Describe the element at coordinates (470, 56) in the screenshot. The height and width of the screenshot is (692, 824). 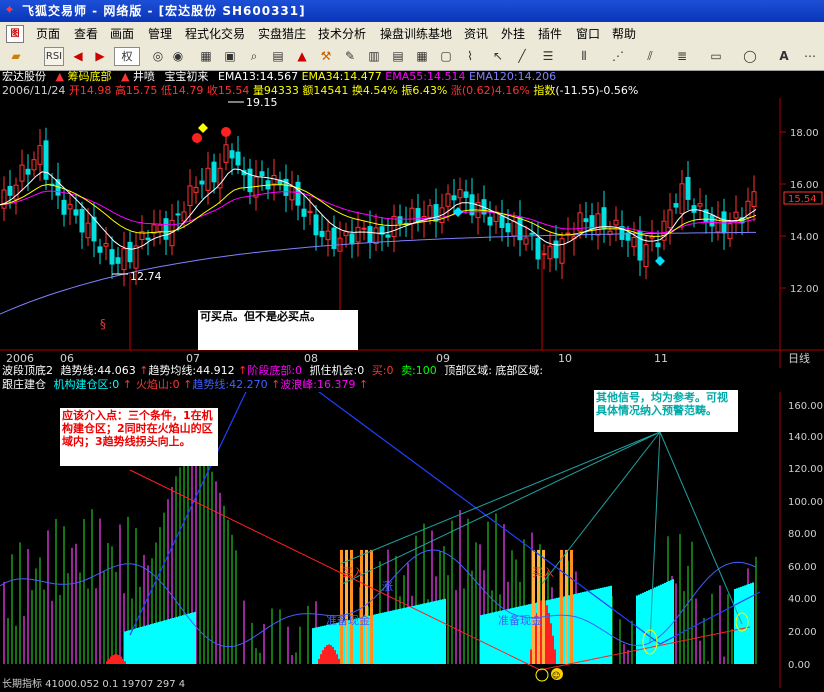
I see `line-chart-icon: ⌇` at that location.